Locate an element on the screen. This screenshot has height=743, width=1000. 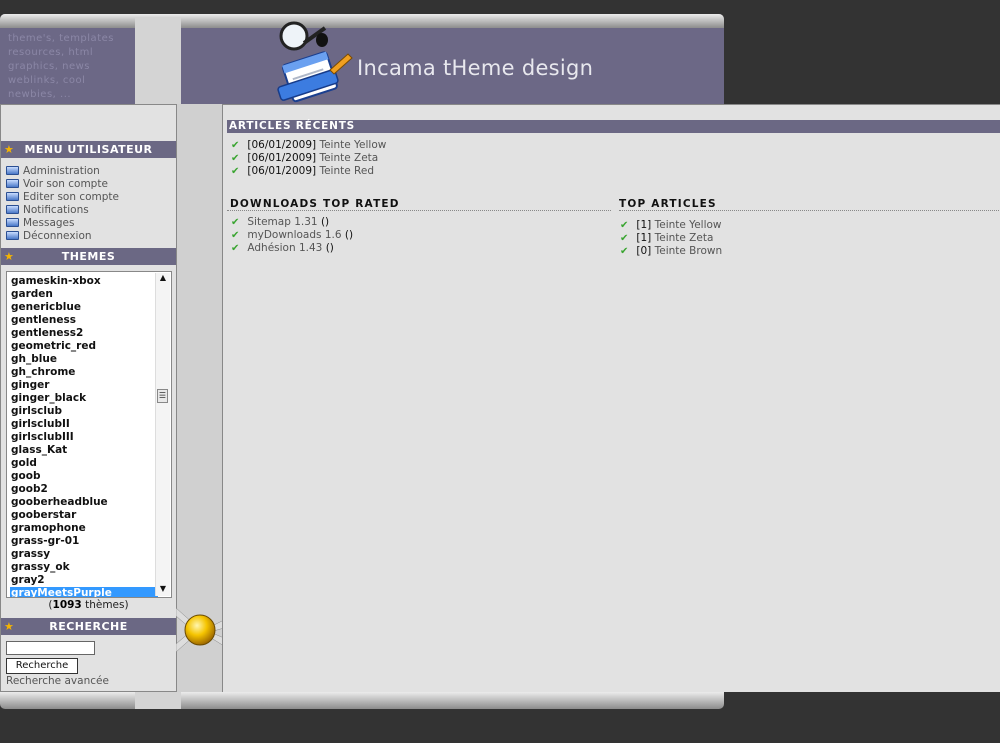
list-item: ✔ Sitemap 1.31 () is located at coordinates (292, 222).